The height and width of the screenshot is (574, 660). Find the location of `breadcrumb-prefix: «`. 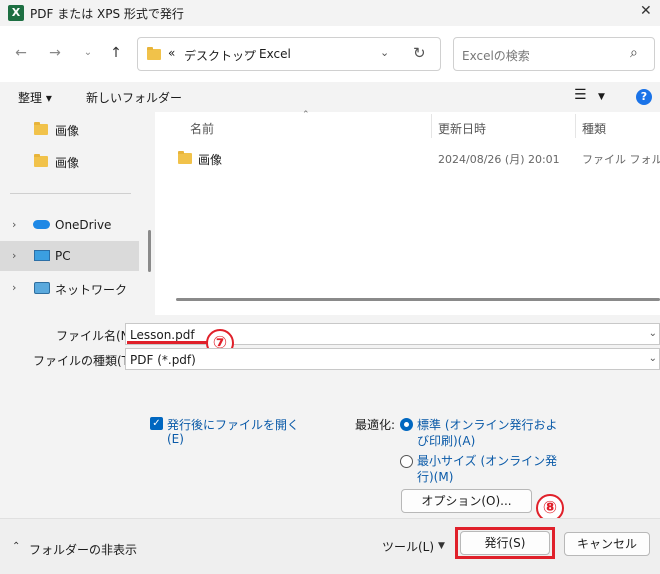

breadcrumb-prefix: « is located at coordinates (172, 53).